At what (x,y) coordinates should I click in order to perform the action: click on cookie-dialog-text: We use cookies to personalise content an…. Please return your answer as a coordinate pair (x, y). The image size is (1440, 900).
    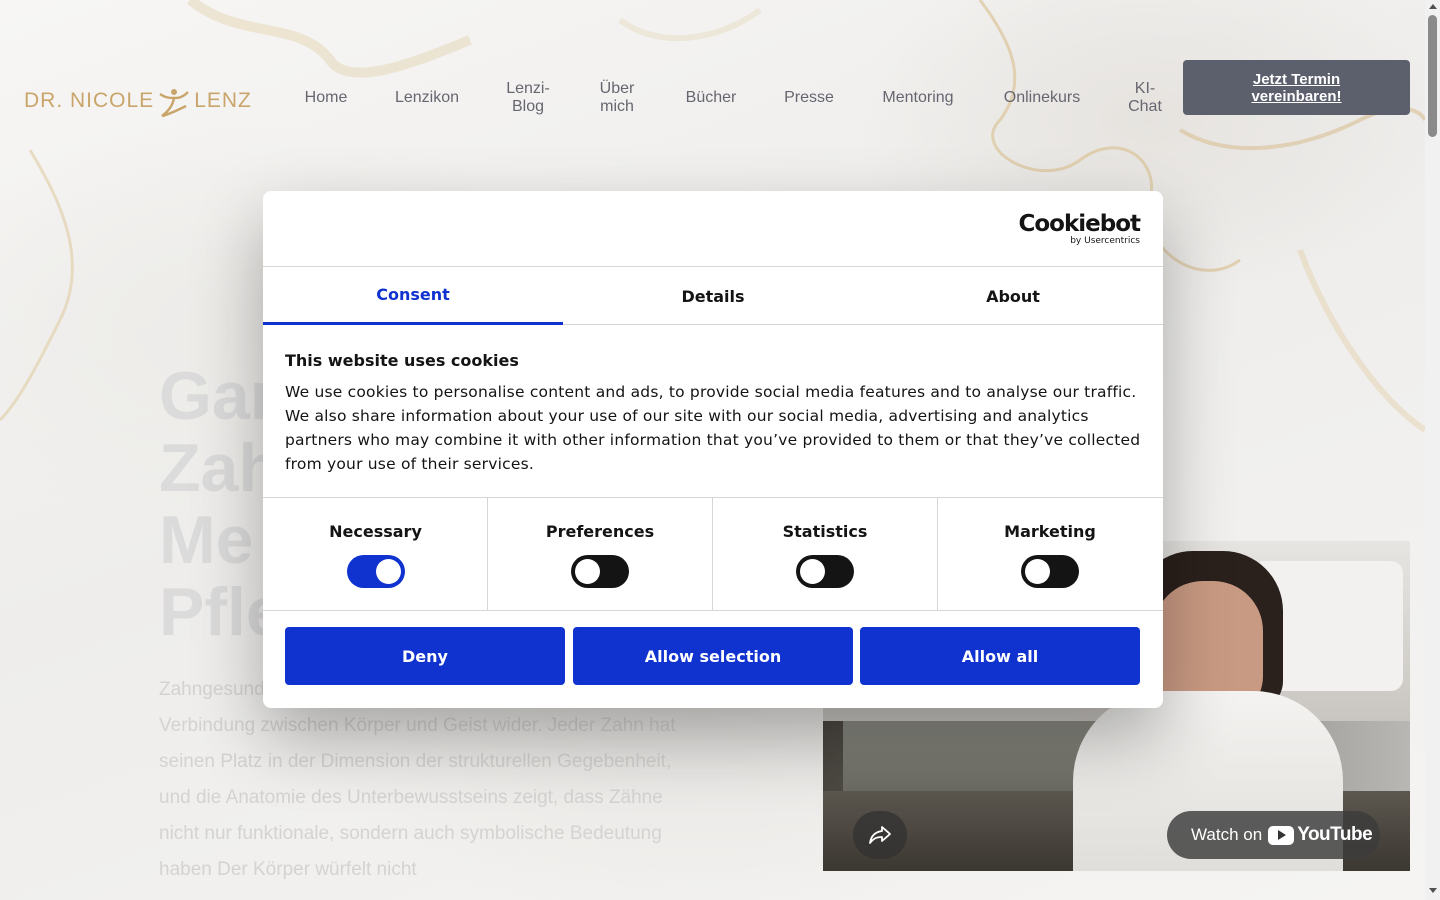
    Looking at the image, I should click on (713, 428).